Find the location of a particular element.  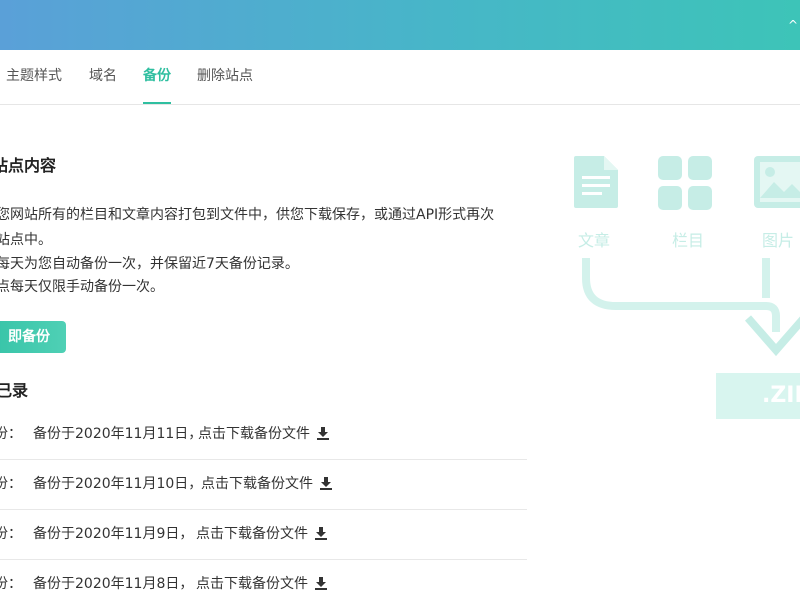

description-line-1: 您网站所有的栏目和文章内容打包到文件中，供您下载保存，或通过API形式再次 is located at coordinates (247, 215).